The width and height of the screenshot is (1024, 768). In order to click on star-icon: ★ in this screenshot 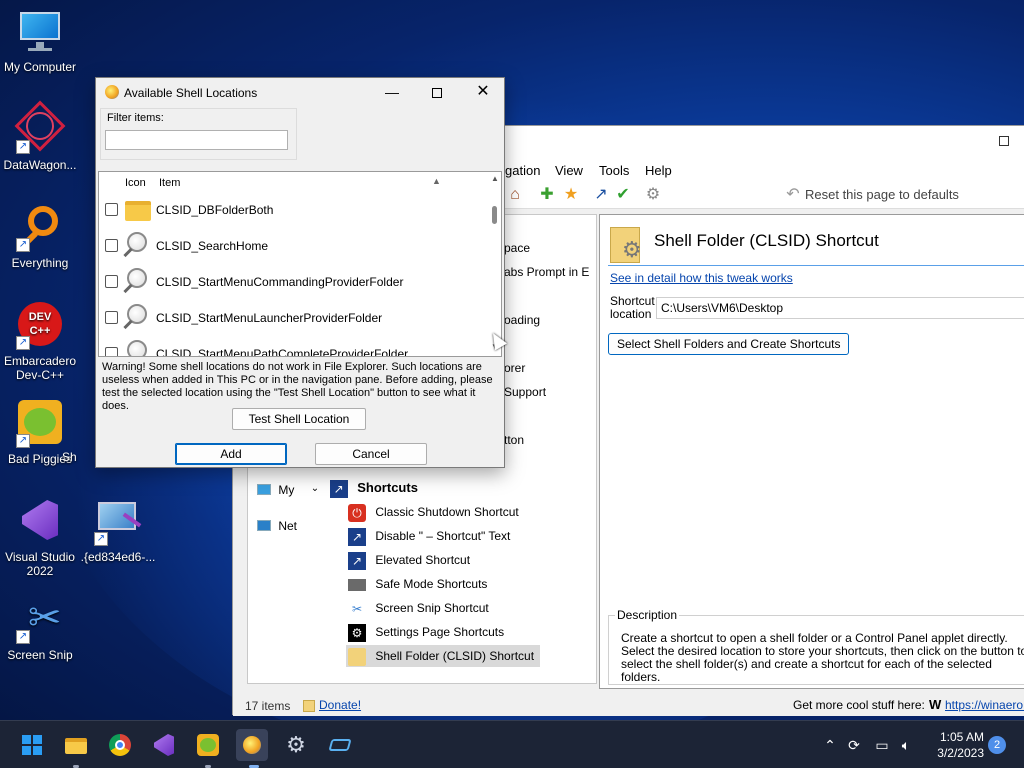, I will do `click(571, 195)`.